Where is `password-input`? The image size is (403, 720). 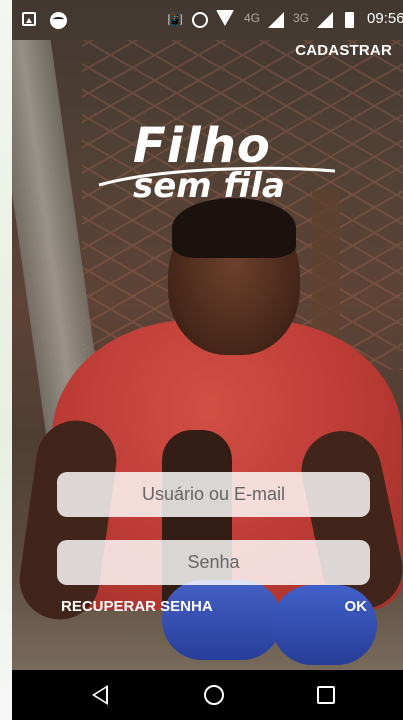 password-input is located at coordinates (213, 562).